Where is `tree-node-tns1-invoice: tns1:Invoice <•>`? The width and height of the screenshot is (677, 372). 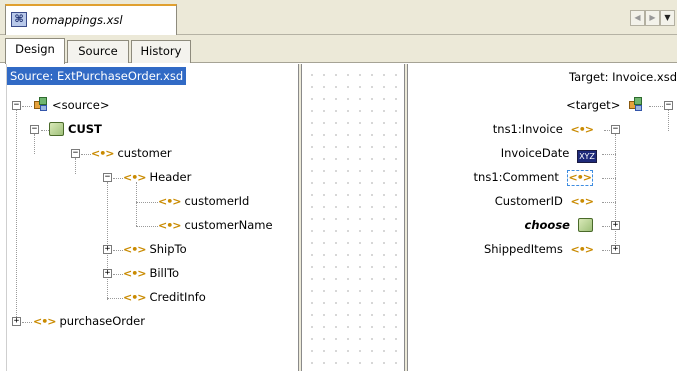
tree-node-tns1-invoice: tns1:Invoice <•> is located at coordinates (545, 129).